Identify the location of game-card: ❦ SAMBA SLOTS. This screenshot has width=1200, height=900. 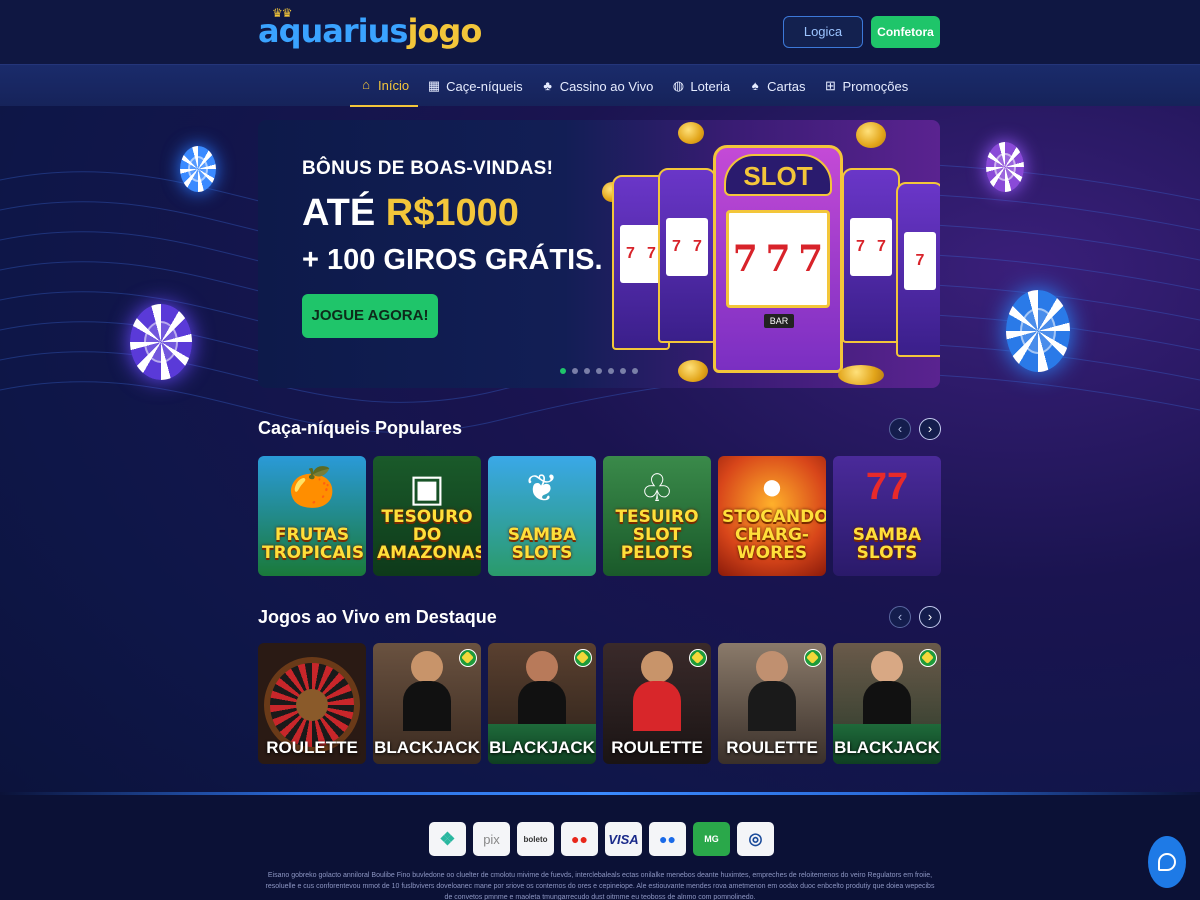
(542, 516).